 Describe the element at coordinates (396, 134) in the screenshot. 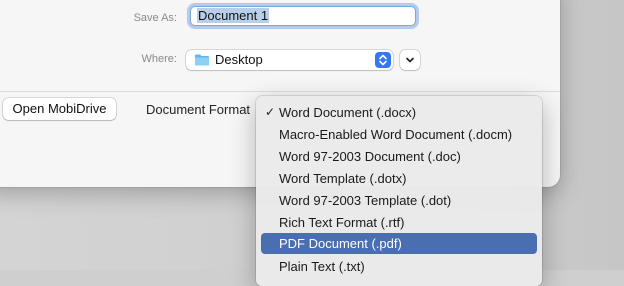

I see `menu-item-label: Macro-Enabled Word Document (.docm)` at that location.